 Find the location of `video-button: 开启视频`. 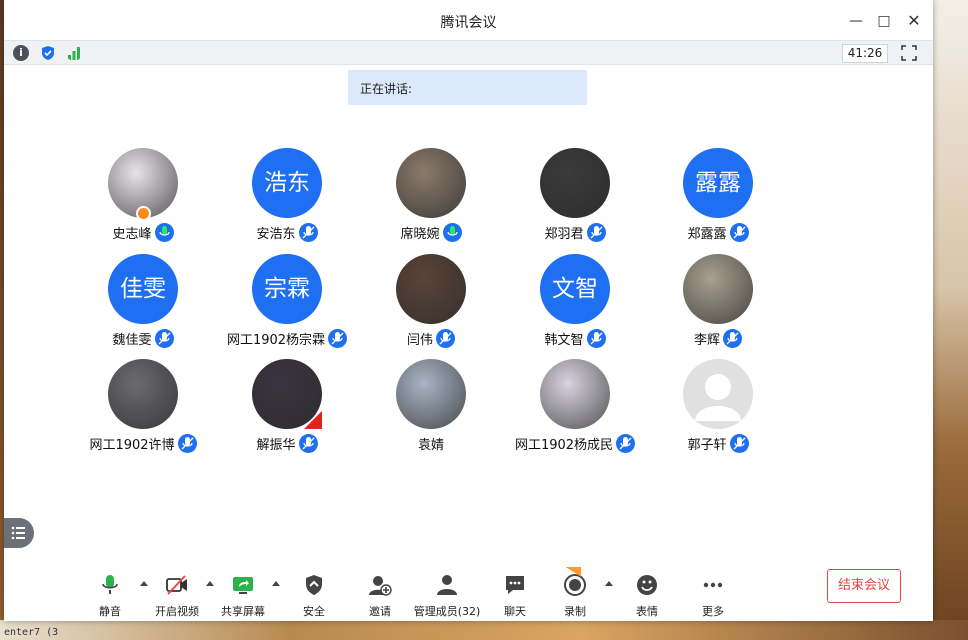

video-button: 开启视频 is located at coordinates (177, 596).